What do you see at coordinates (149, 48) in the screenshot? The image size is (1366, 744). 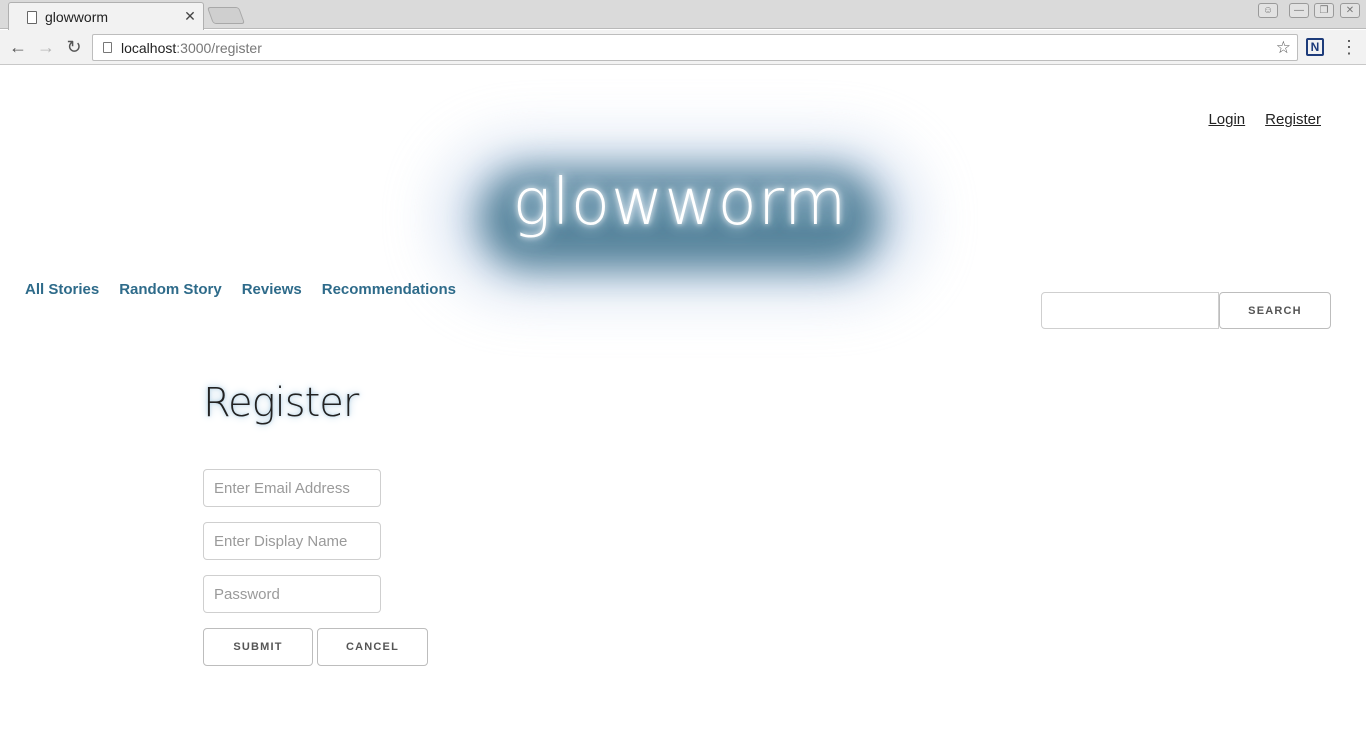 I see `url-host: localhost` at bounding box center [149, 48].